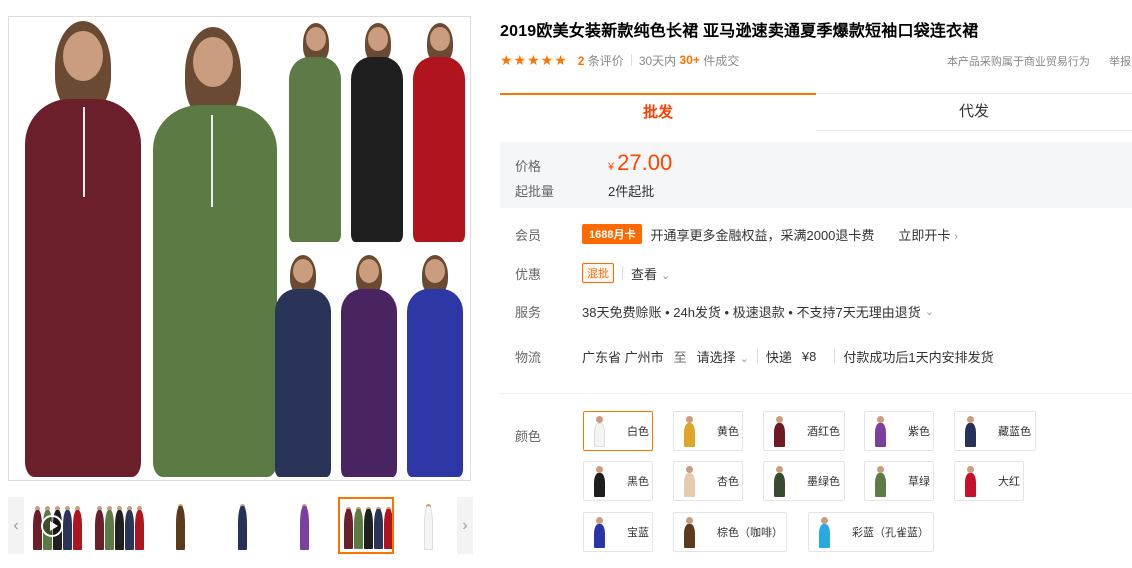  What do you see at coordinates (650, 273) in the screenshot?
I see `view-promo-link: 查看 ⌄` at bounding box center [650, 273].